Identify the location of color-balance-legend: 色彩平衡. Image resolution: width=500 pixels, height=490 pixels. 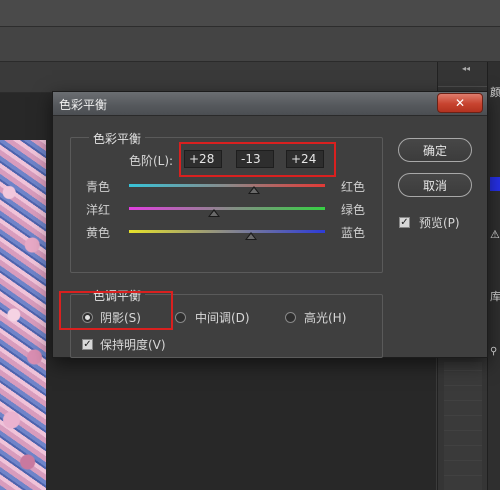
(117, 138).